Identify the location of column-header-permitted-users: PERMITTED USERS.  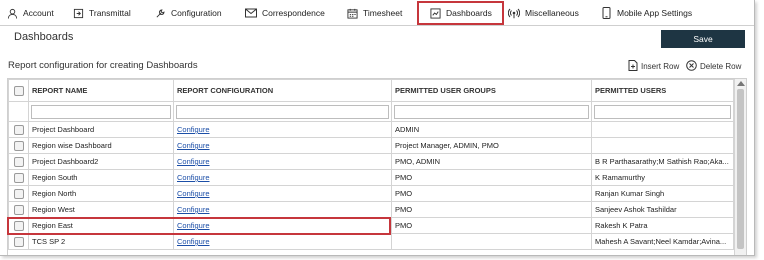
(662, 90).